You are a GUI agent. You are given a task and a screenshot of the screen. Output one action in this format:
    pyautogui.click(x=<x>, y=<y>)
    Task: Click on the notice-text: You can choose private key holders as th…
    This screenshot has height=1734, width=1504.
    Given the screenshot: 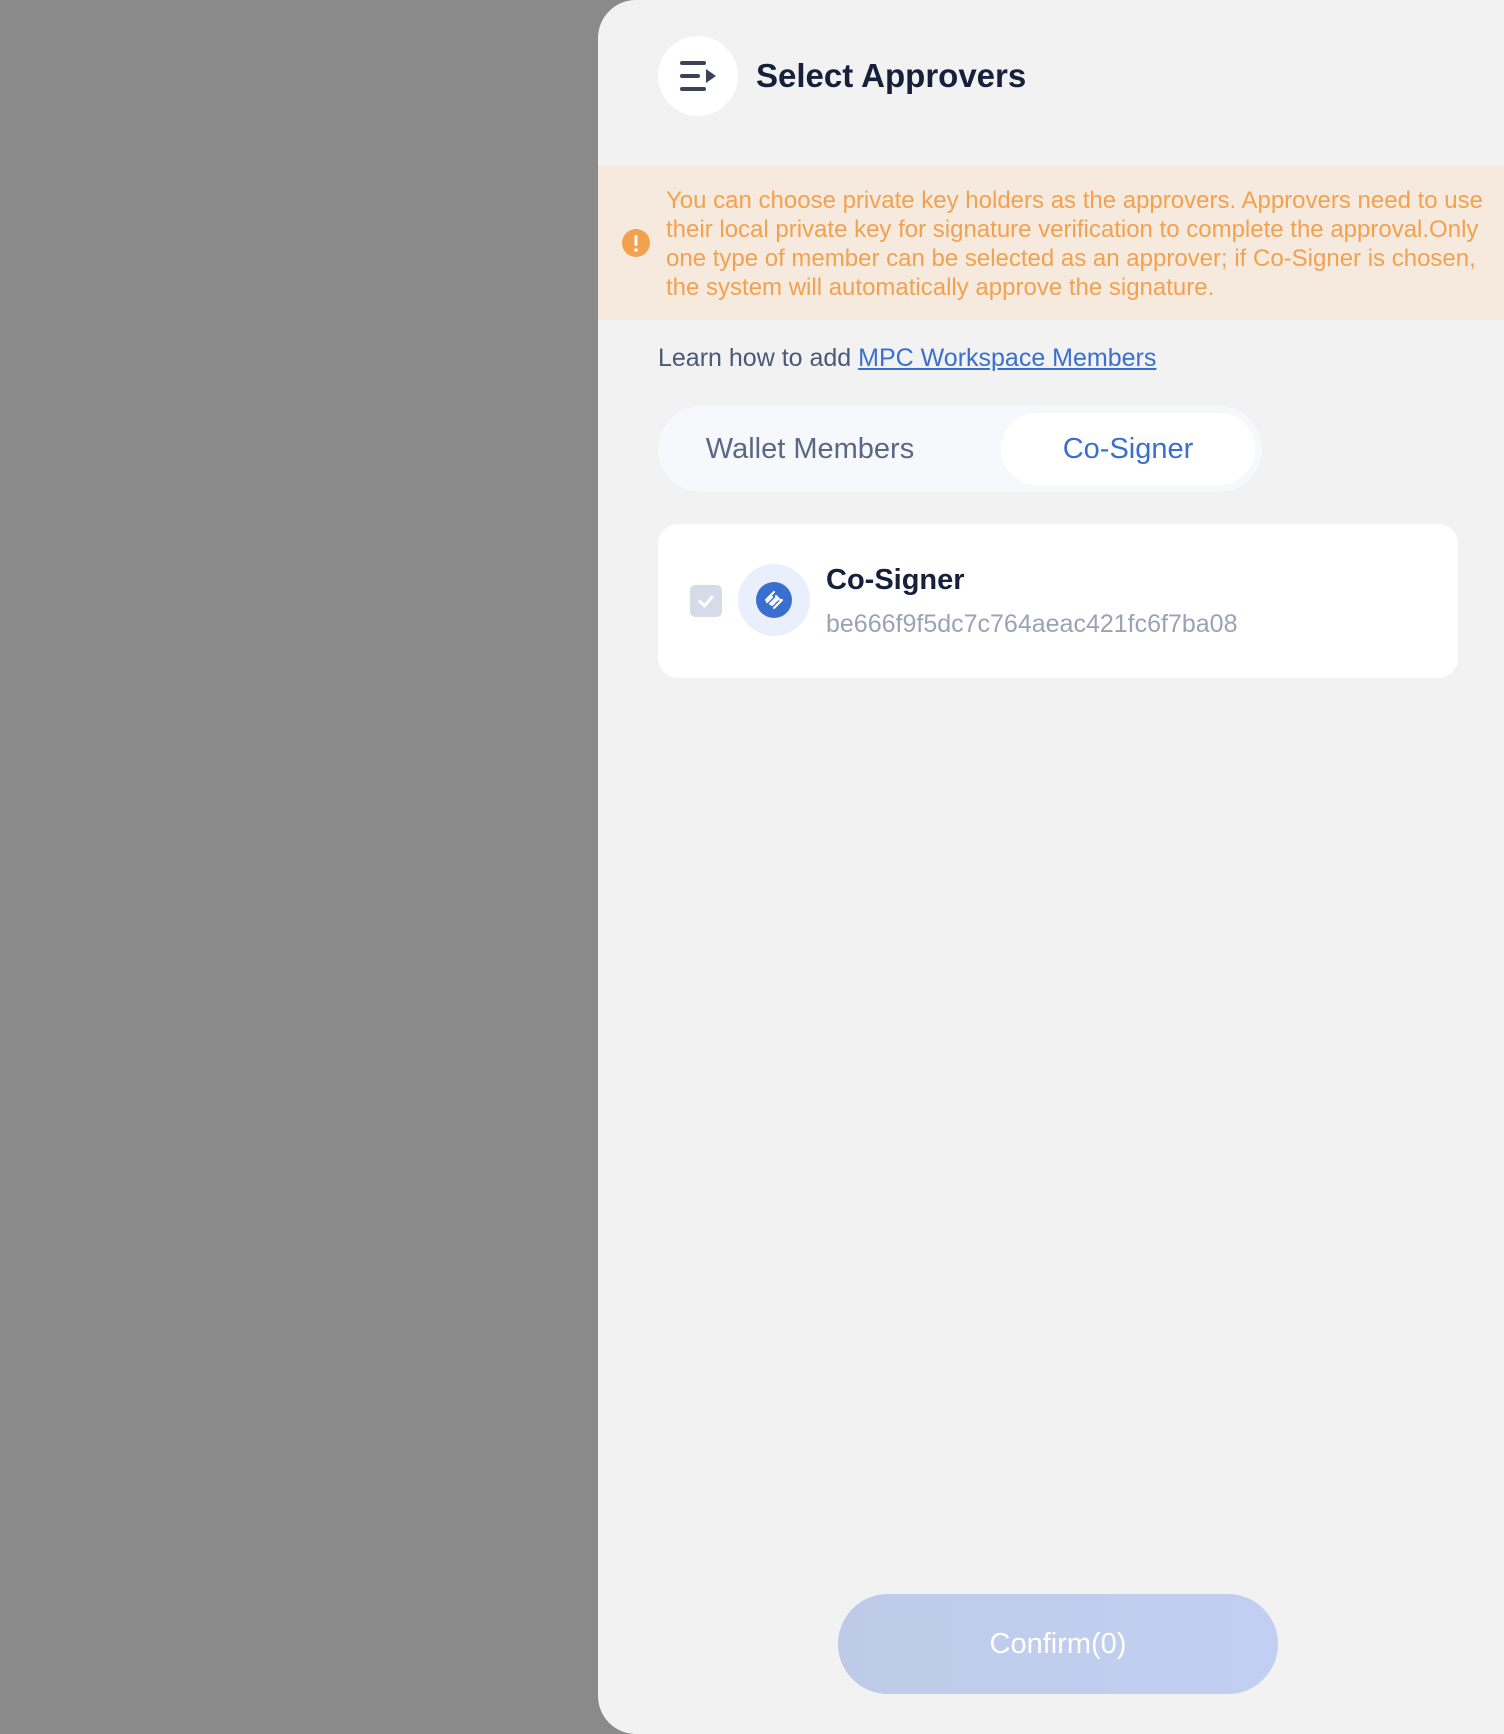 What is the action you would take?
    pyautogui.click(x=1074, y=244)
    